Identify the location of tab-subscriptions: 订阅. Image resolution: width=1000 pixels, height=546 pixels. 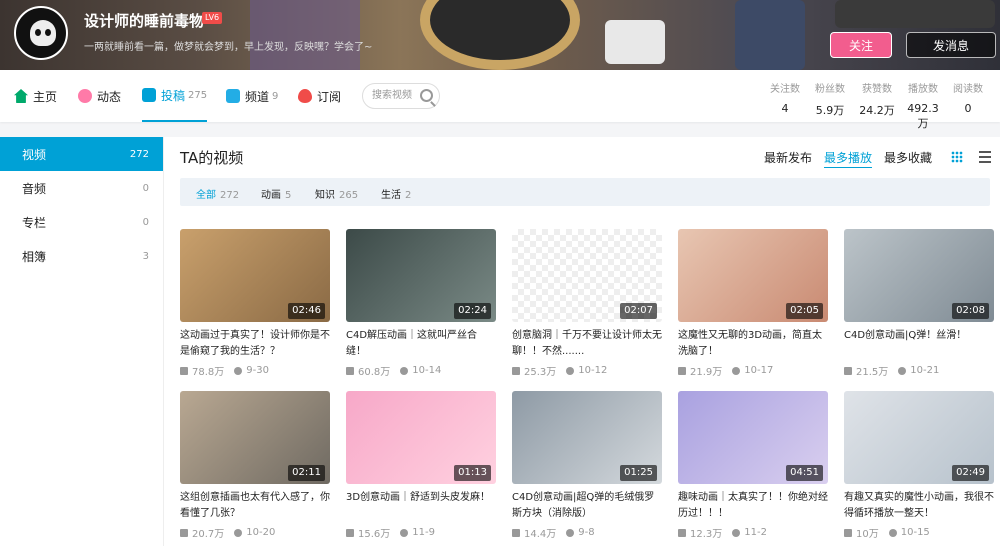
(319, 96).